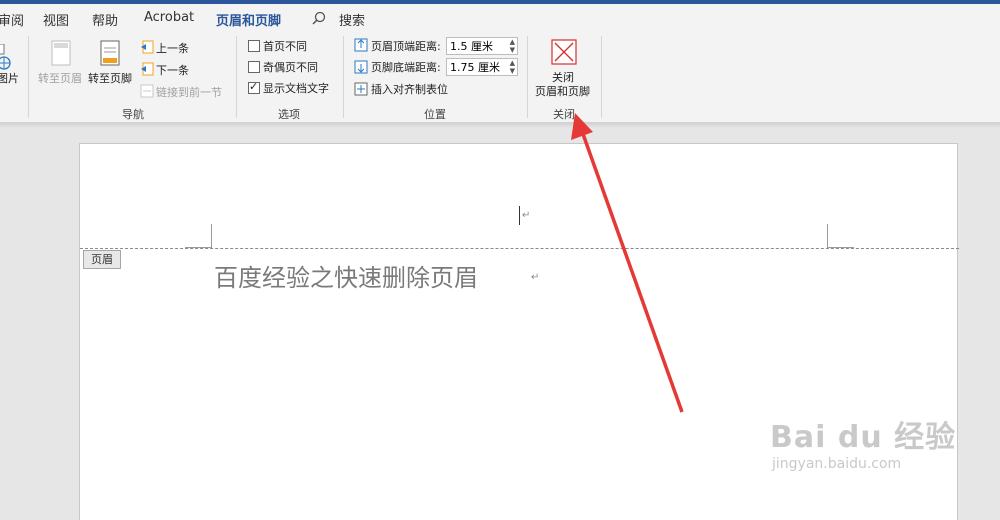  Describe the element at coordinates (361, 68) in the screenshot. I see `footer-bottom-distance-icon` at that location.